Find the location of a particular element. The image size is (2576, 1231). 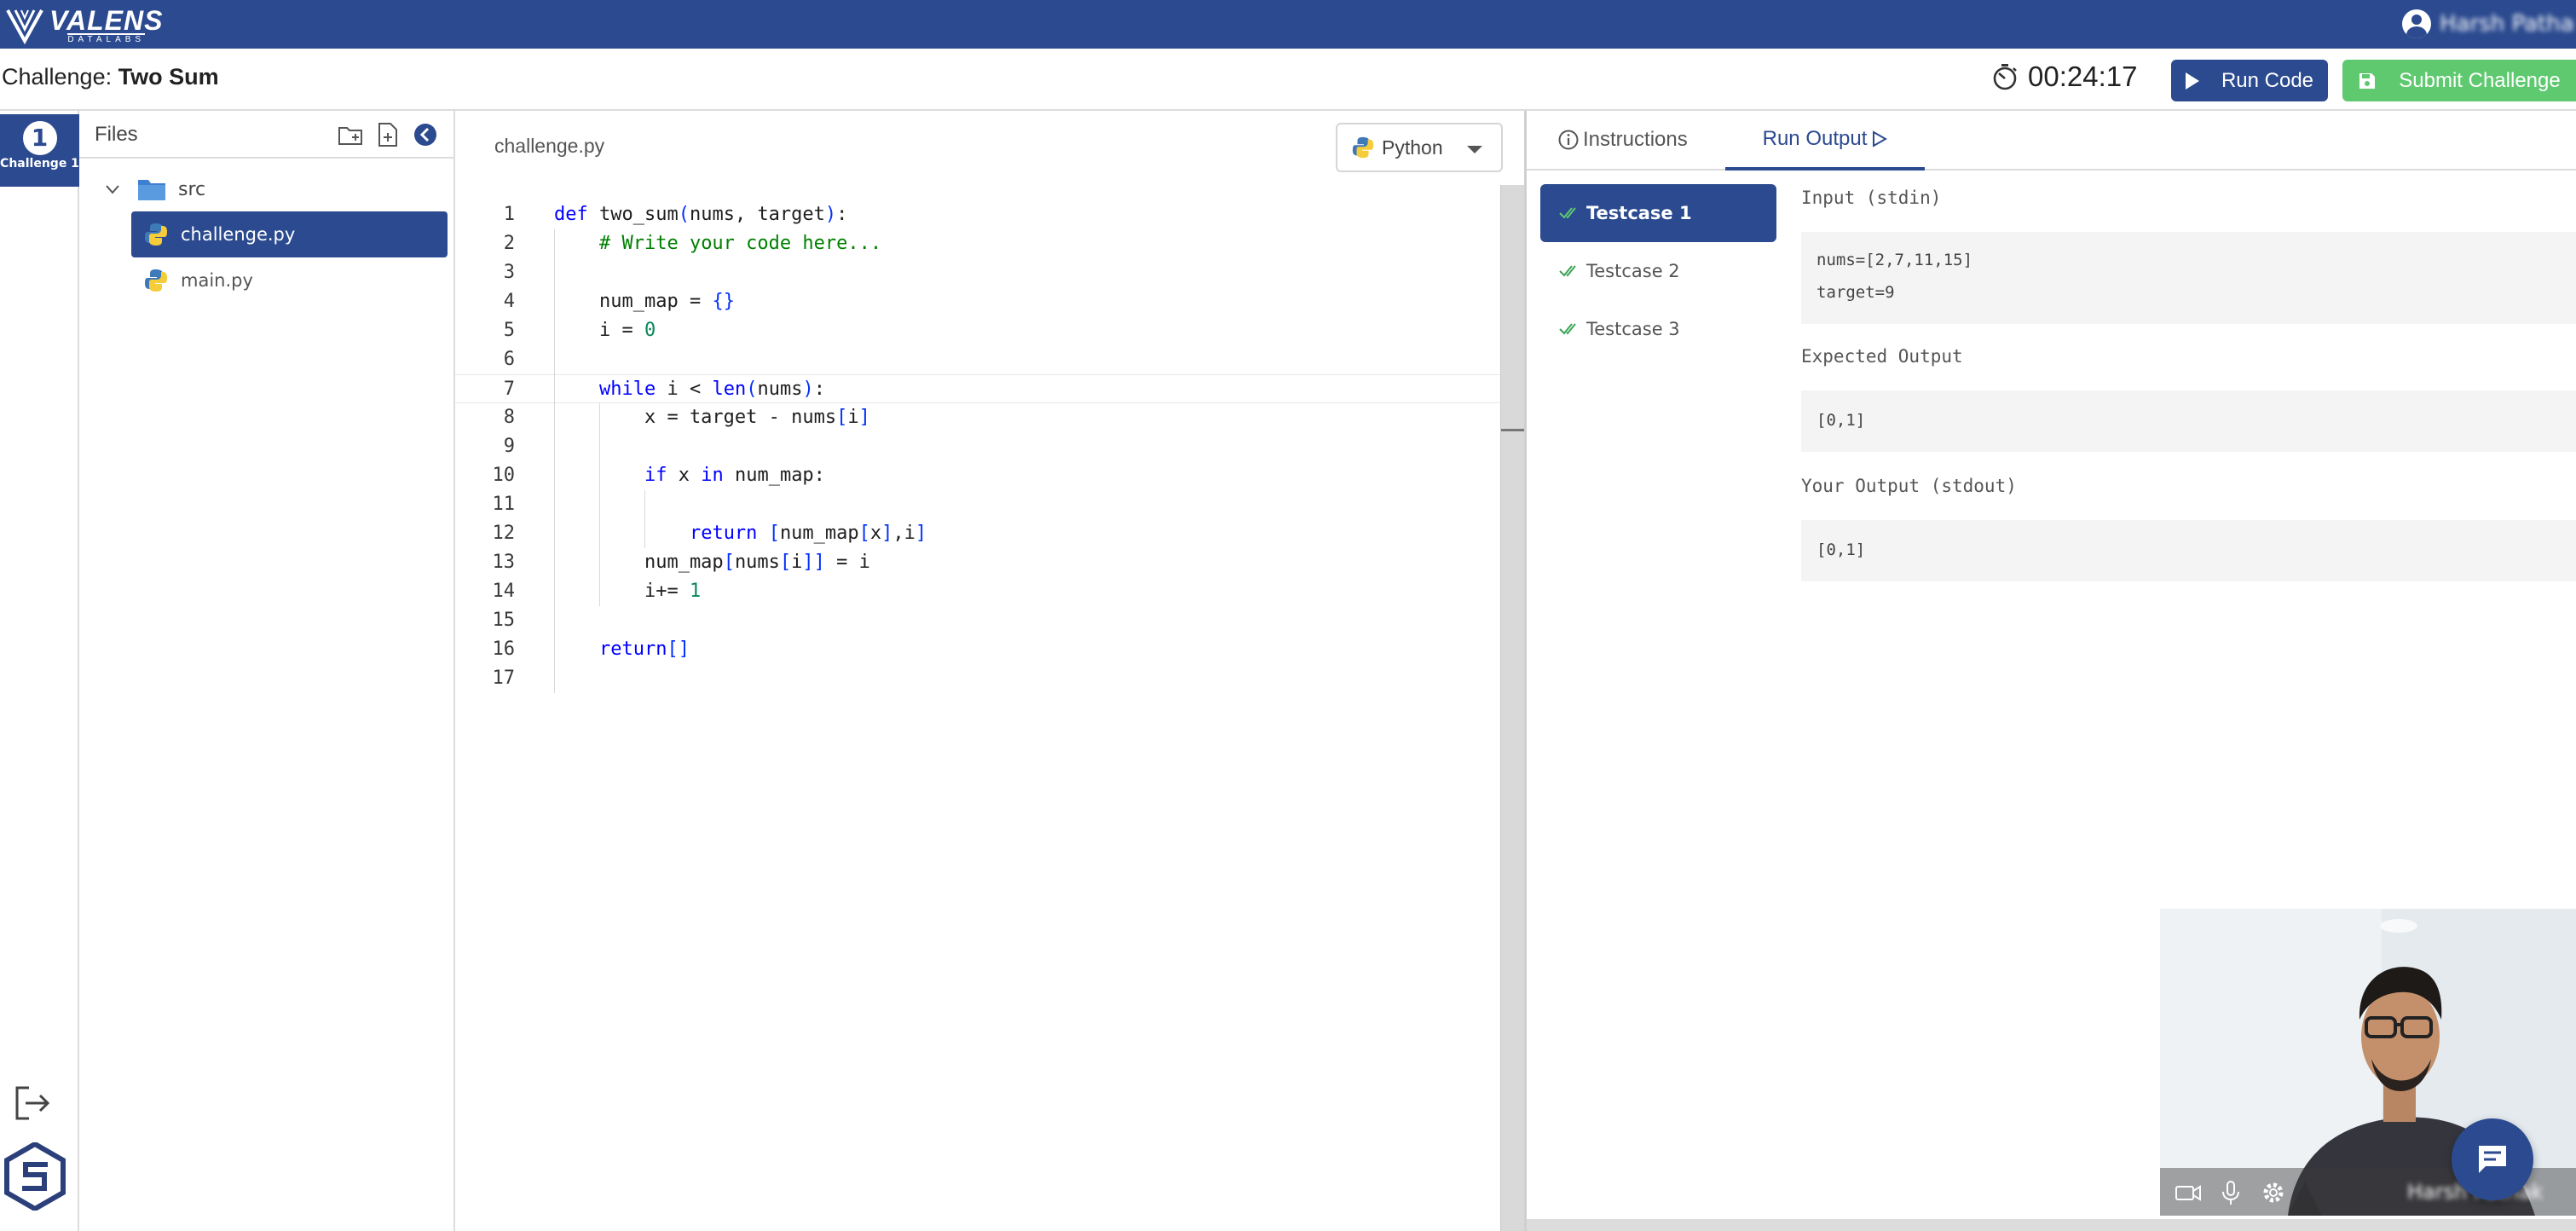

chat-button is located at coordinates (2492, 1159).